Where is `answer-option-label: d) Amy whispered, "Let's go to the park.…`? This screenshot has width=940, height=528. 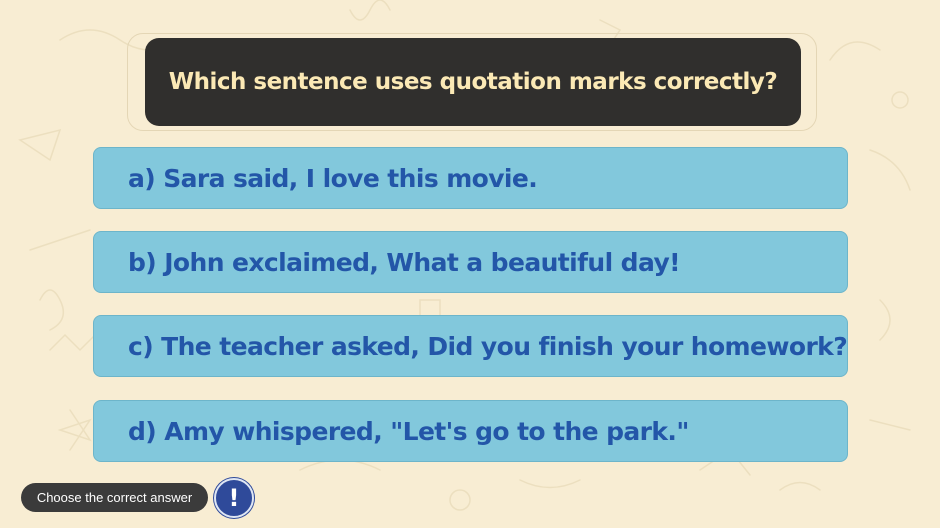 answer-option-label: d) Amy whispered, "Let's go to the park.… is located at coordinates (408, 431).